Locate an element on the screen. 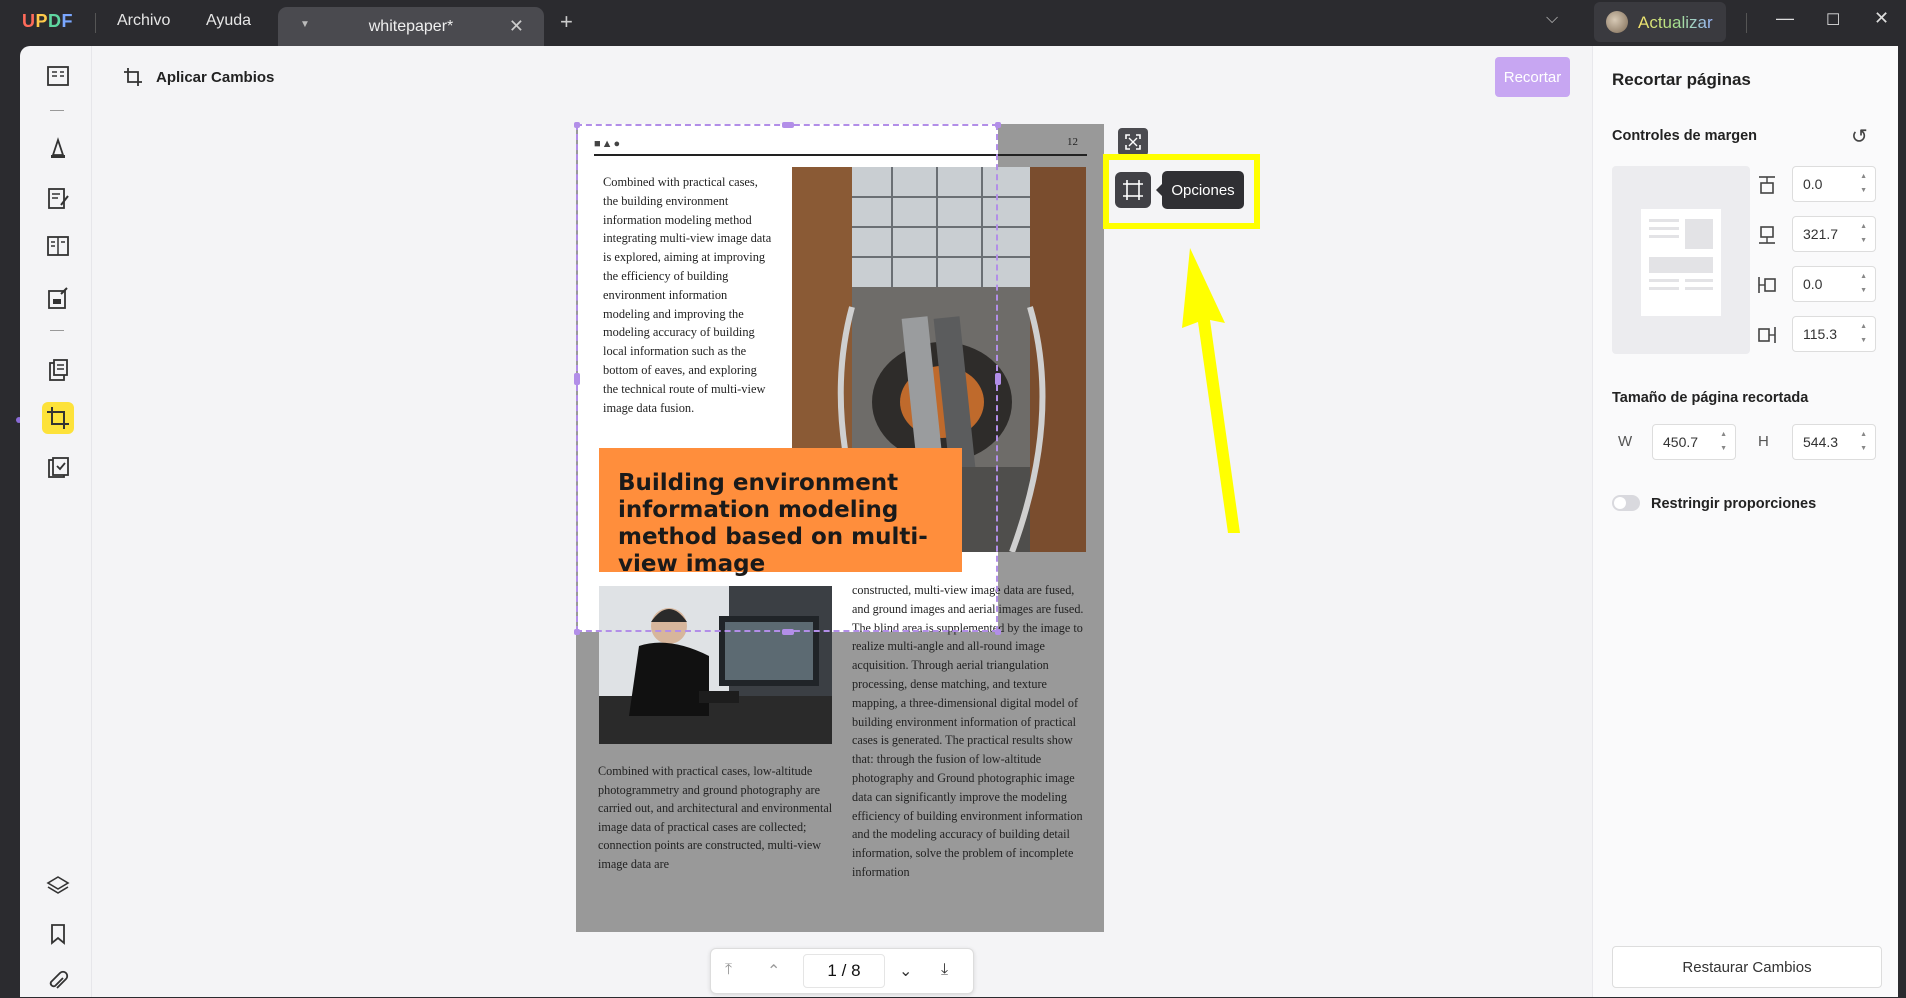 The height and width of the screenshot is (998, 1906). height-input: 544.3 ▲ ▼ is located at coordinates (1834, 442).